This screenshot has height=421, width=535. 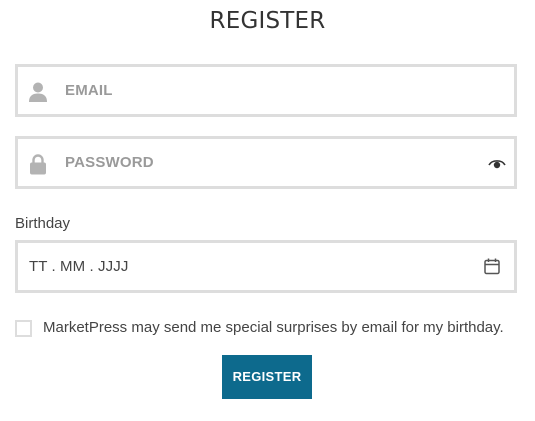 What do you see at coordinates (497, 163) in the screenshot?
I see `eye-icon` at bounding box center [497, 163].